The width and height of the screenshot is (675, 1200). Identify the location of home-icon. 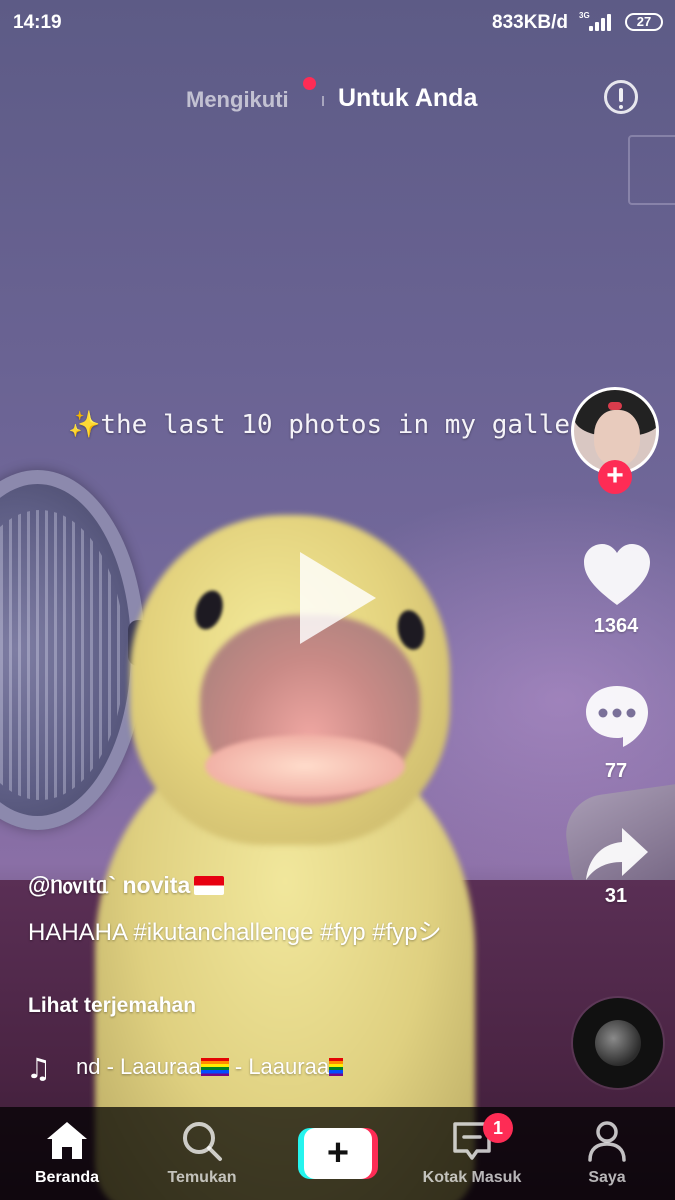
(67, 1140).